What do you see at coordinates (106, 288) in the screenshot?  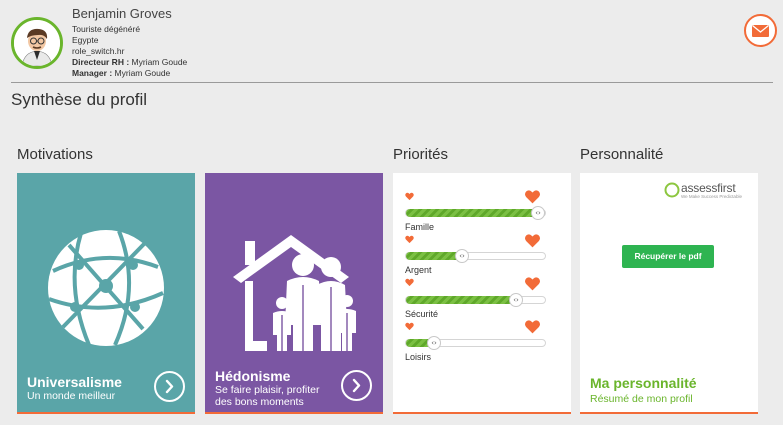 I see `globe-icon` at bounding box center [106, 288].